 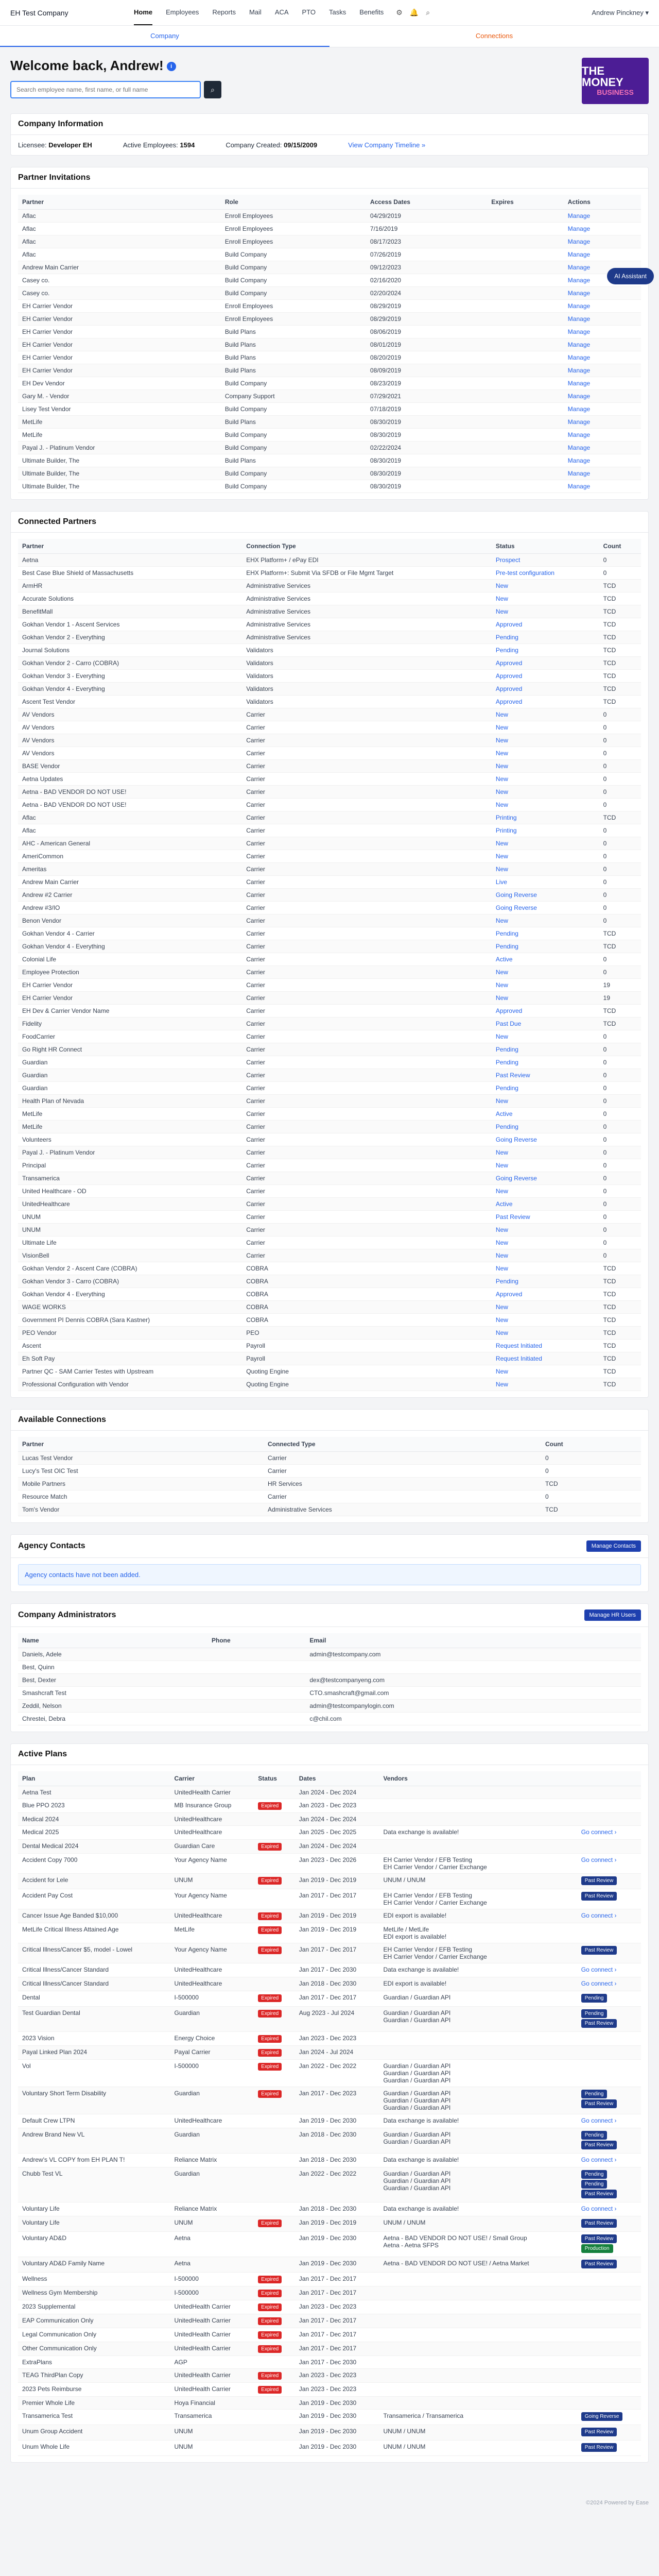 What do you see at coordinates (502, 882) in the screenshot?
I see `row-link: Live` at bounding box center [502, 882].